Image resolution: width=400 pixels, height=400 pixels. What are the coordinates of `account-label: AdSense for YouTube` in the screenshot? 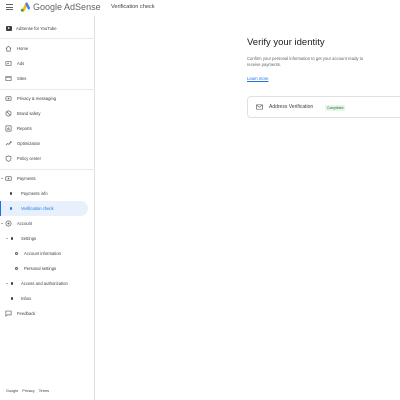 It's located at (36, 28).